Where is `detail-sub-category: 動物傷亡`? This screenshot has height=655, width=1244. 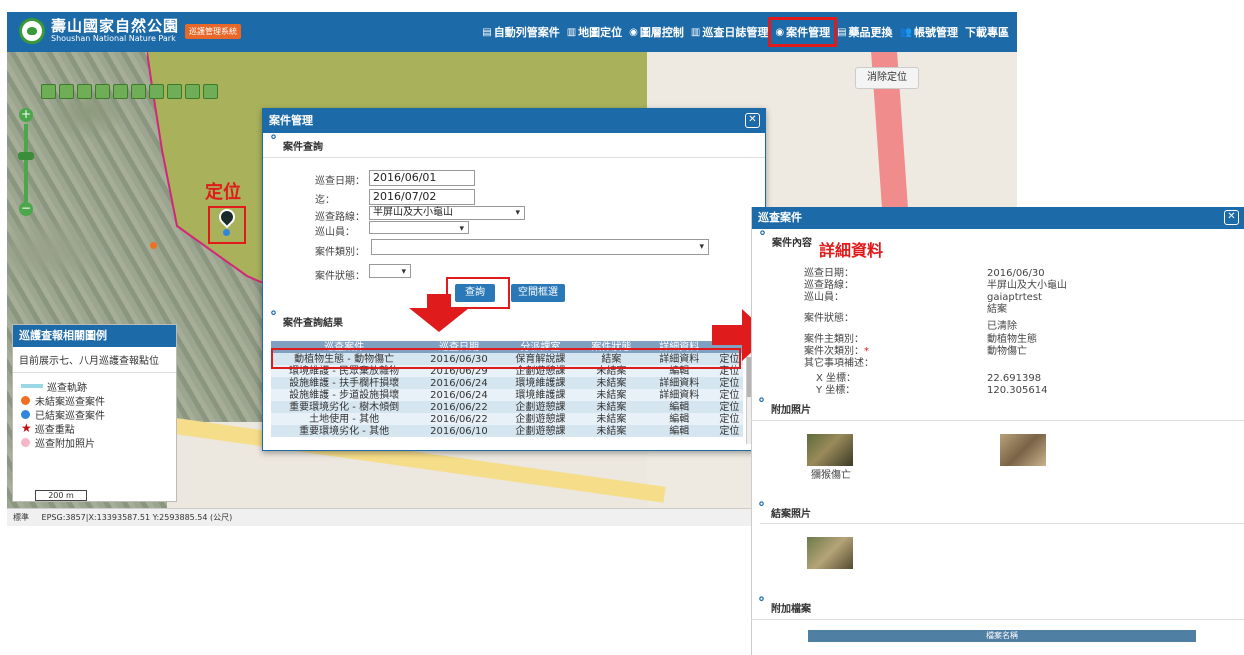
detail-sub-category: 動物傷亡 is located at coordinates (1007, 351).